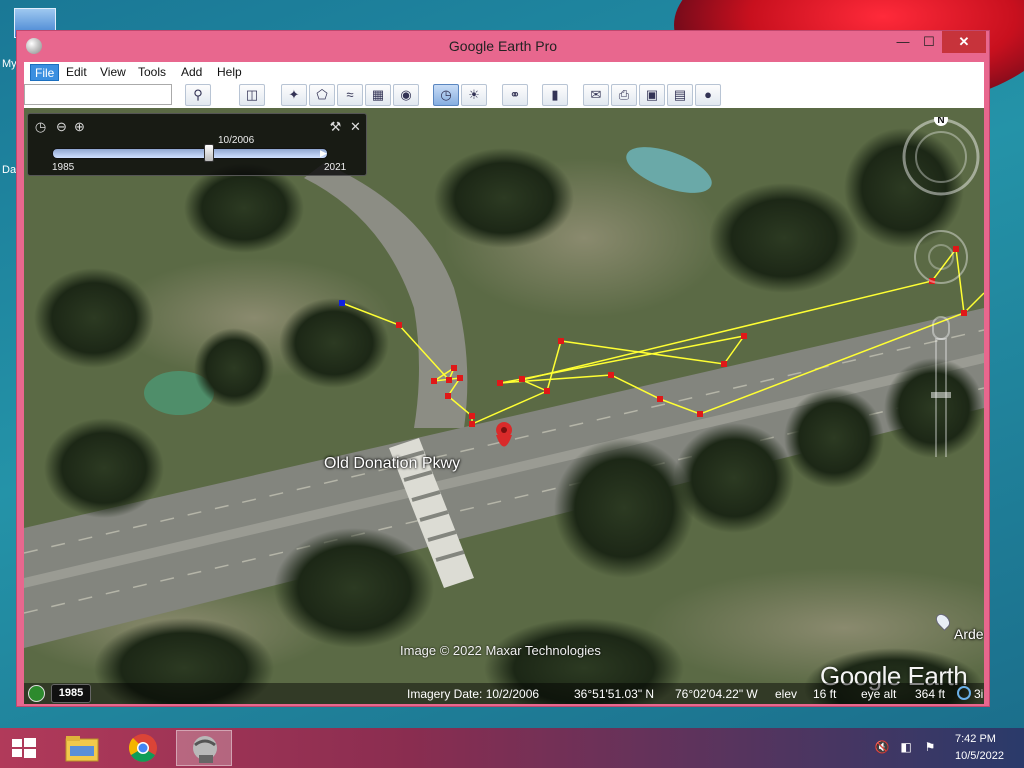 This screenshot has height=768, width=1024. I want to click on sidebar-toggle-icon: ◫, so click(252, 95).